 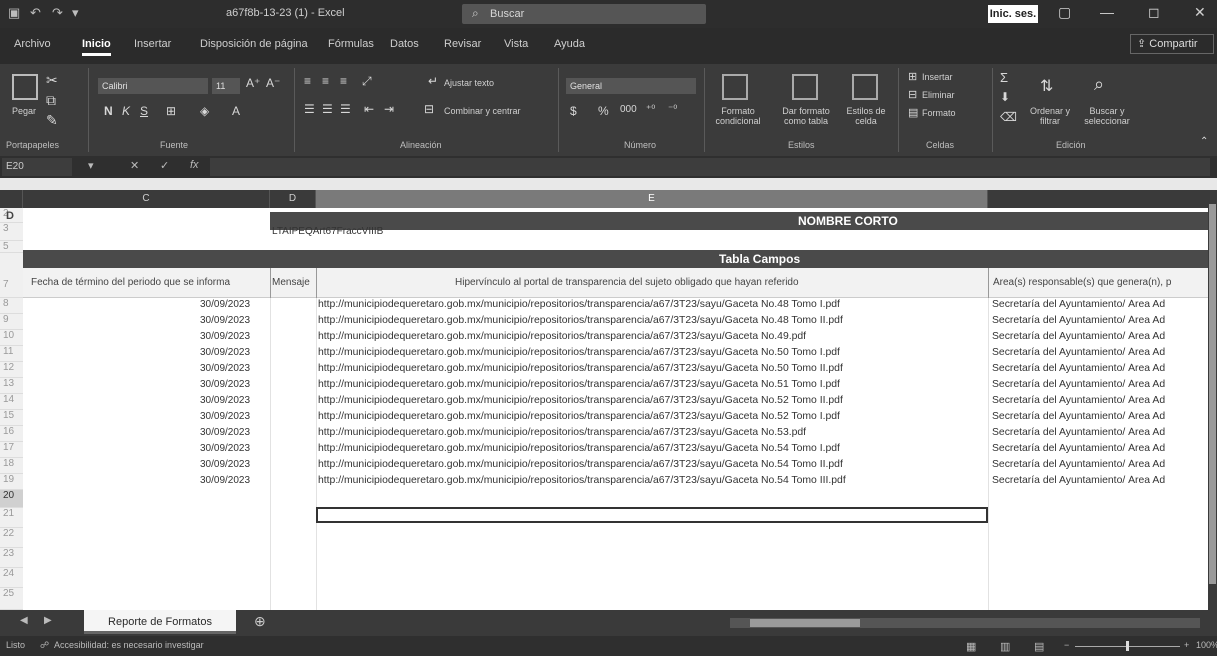 What do you see at coordinates (260, 621) in the screenshot?
I see `add-sheet-icon: ⊕` at bounding box center [260, 621].